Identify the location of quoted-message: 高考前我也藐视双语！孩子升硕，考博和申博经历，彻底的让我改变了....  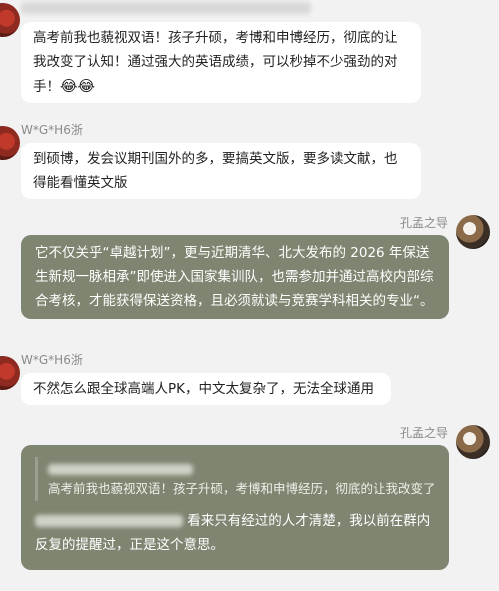
(235, 479).